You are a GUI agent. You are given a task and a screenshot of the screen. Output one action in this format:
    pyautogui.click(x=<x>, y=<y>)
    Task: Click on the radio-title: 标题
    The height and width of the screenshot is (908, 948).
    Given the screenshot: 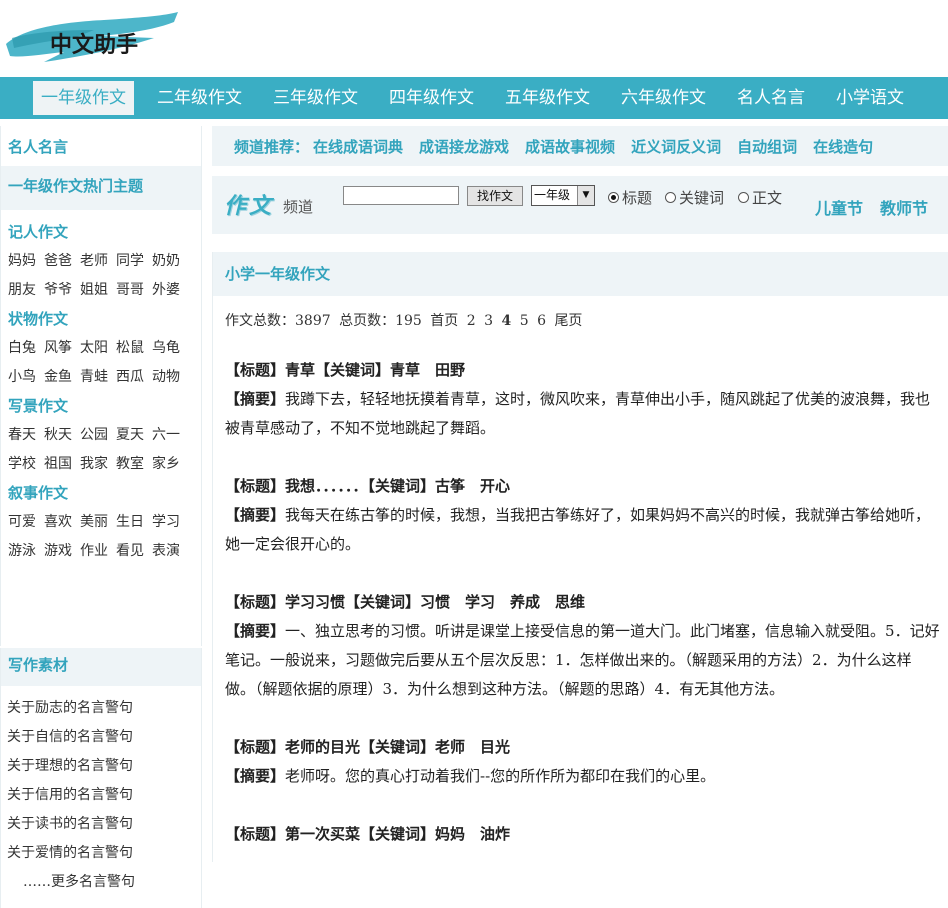 What is the action you would take?
    pyautogui.click(x=630, y=197)
    